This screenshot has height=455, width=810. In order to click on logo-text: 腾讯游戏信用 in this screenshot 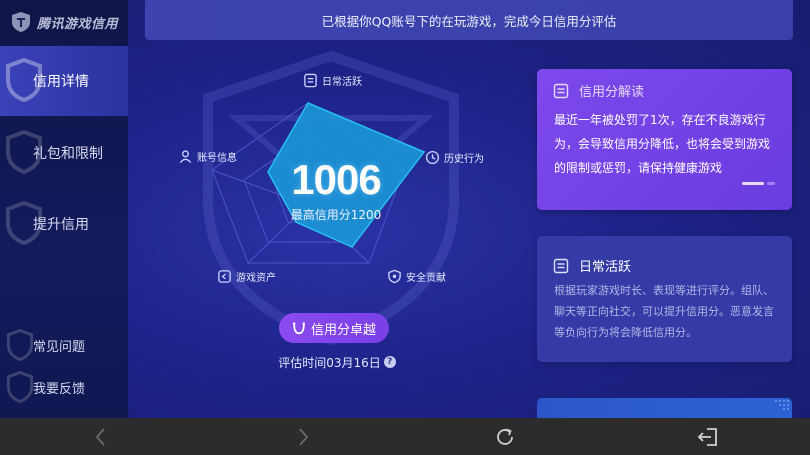, I will do `click(78, 24)`.